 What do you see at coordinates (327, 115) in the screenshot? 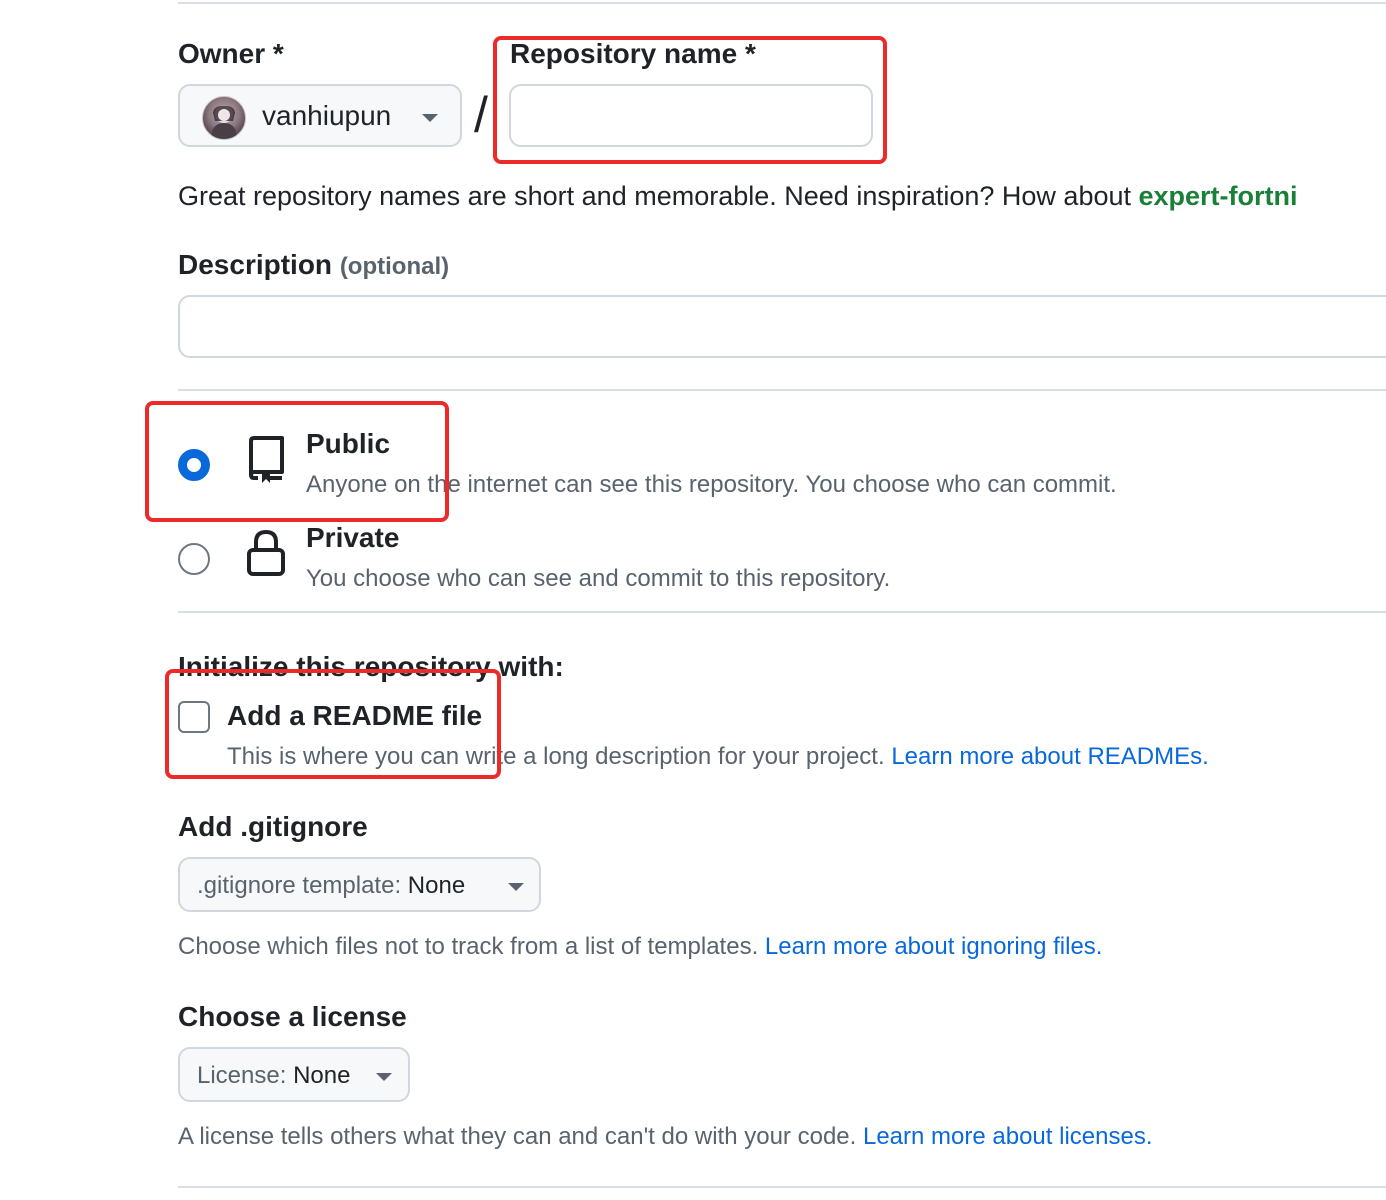
I see `owner-name: vanhiupun` at bounding box center [327, 115].